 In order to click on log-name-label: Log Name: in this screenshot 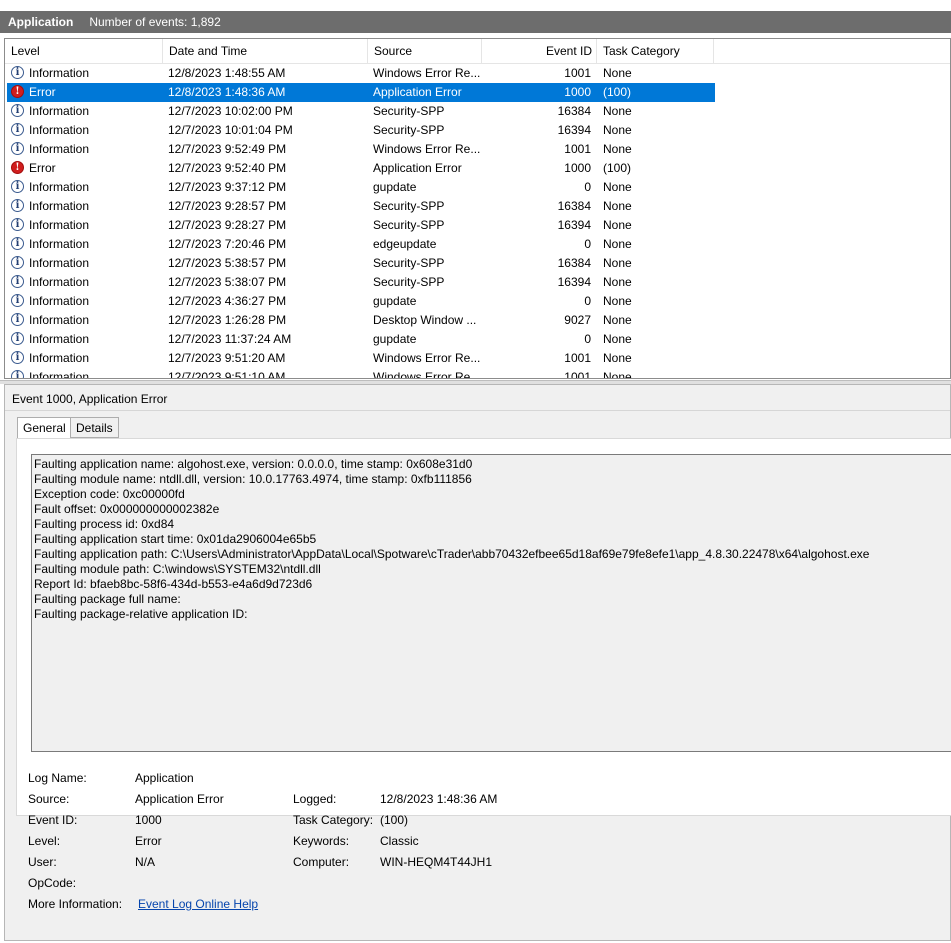, I will do `click(57, 778)`.